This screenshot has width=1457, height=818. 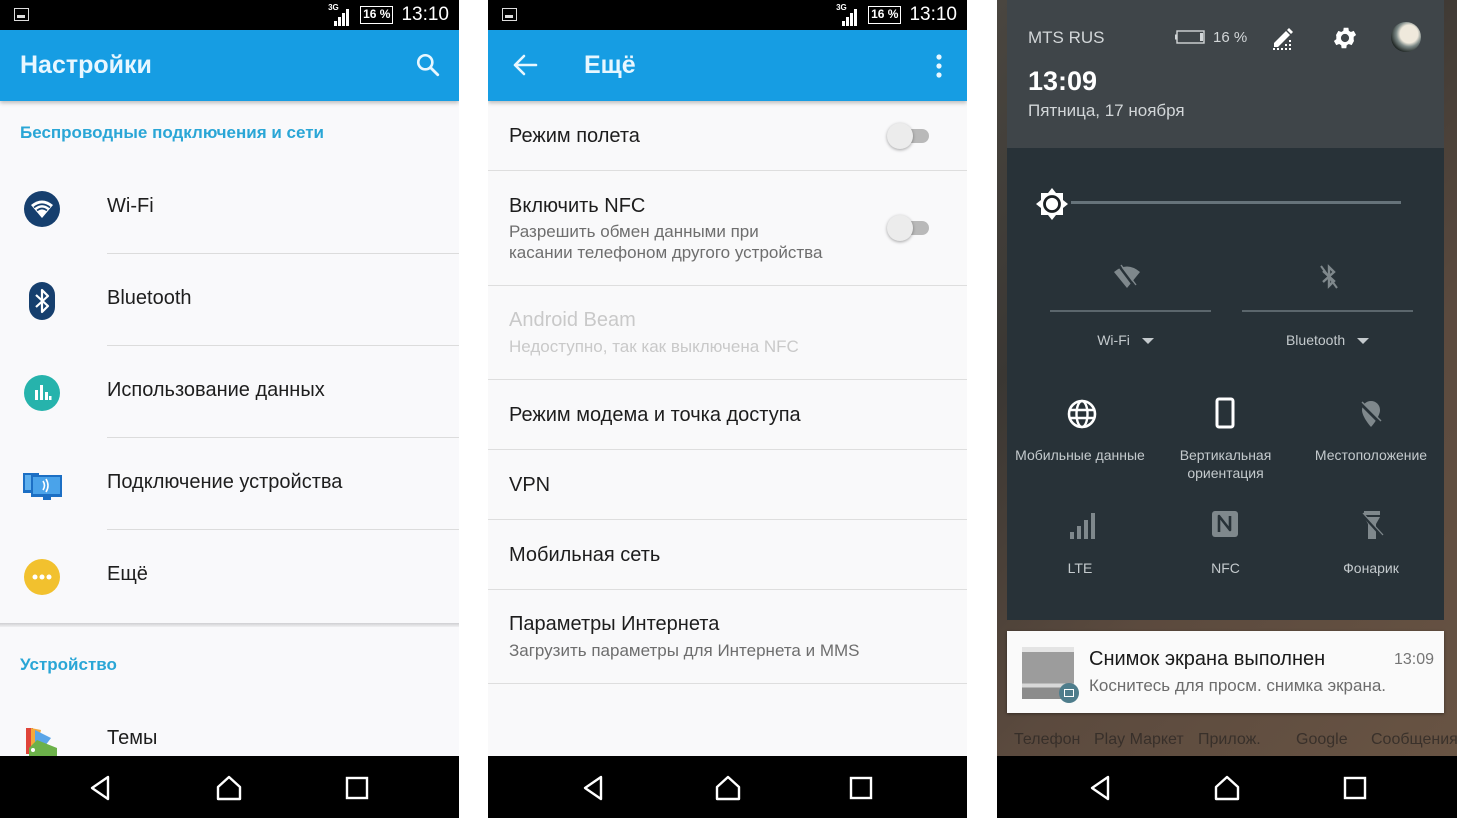 I want to click on dock-label-google: Google, so click(x=1322, y=739).